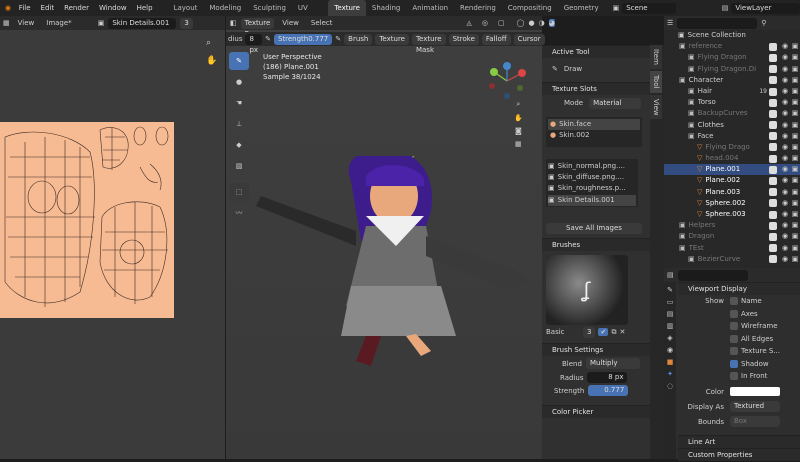  What do you see at coordinates (613, 332) in the screenshot?
I see `duplicate-icon: ⧉` at bounding box center [613, 332].